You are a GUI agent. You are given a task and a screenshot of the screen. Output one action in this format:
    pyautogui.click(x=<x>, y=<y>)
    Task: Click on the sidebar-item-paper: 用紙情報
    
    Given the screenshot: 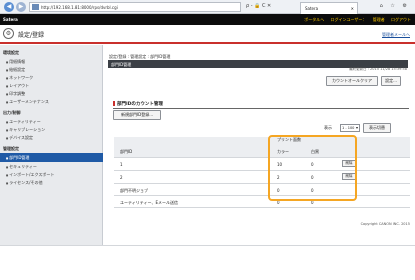 What is the action you would take?
    pyautogui.click(x=15, y=62)
    